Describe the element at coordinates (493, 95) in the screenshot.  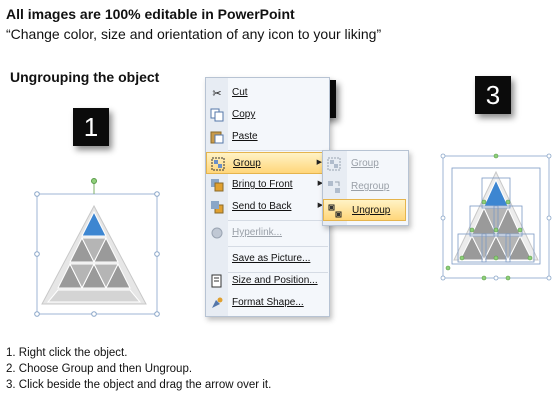
I see `step-badge-3: 3` at that location.